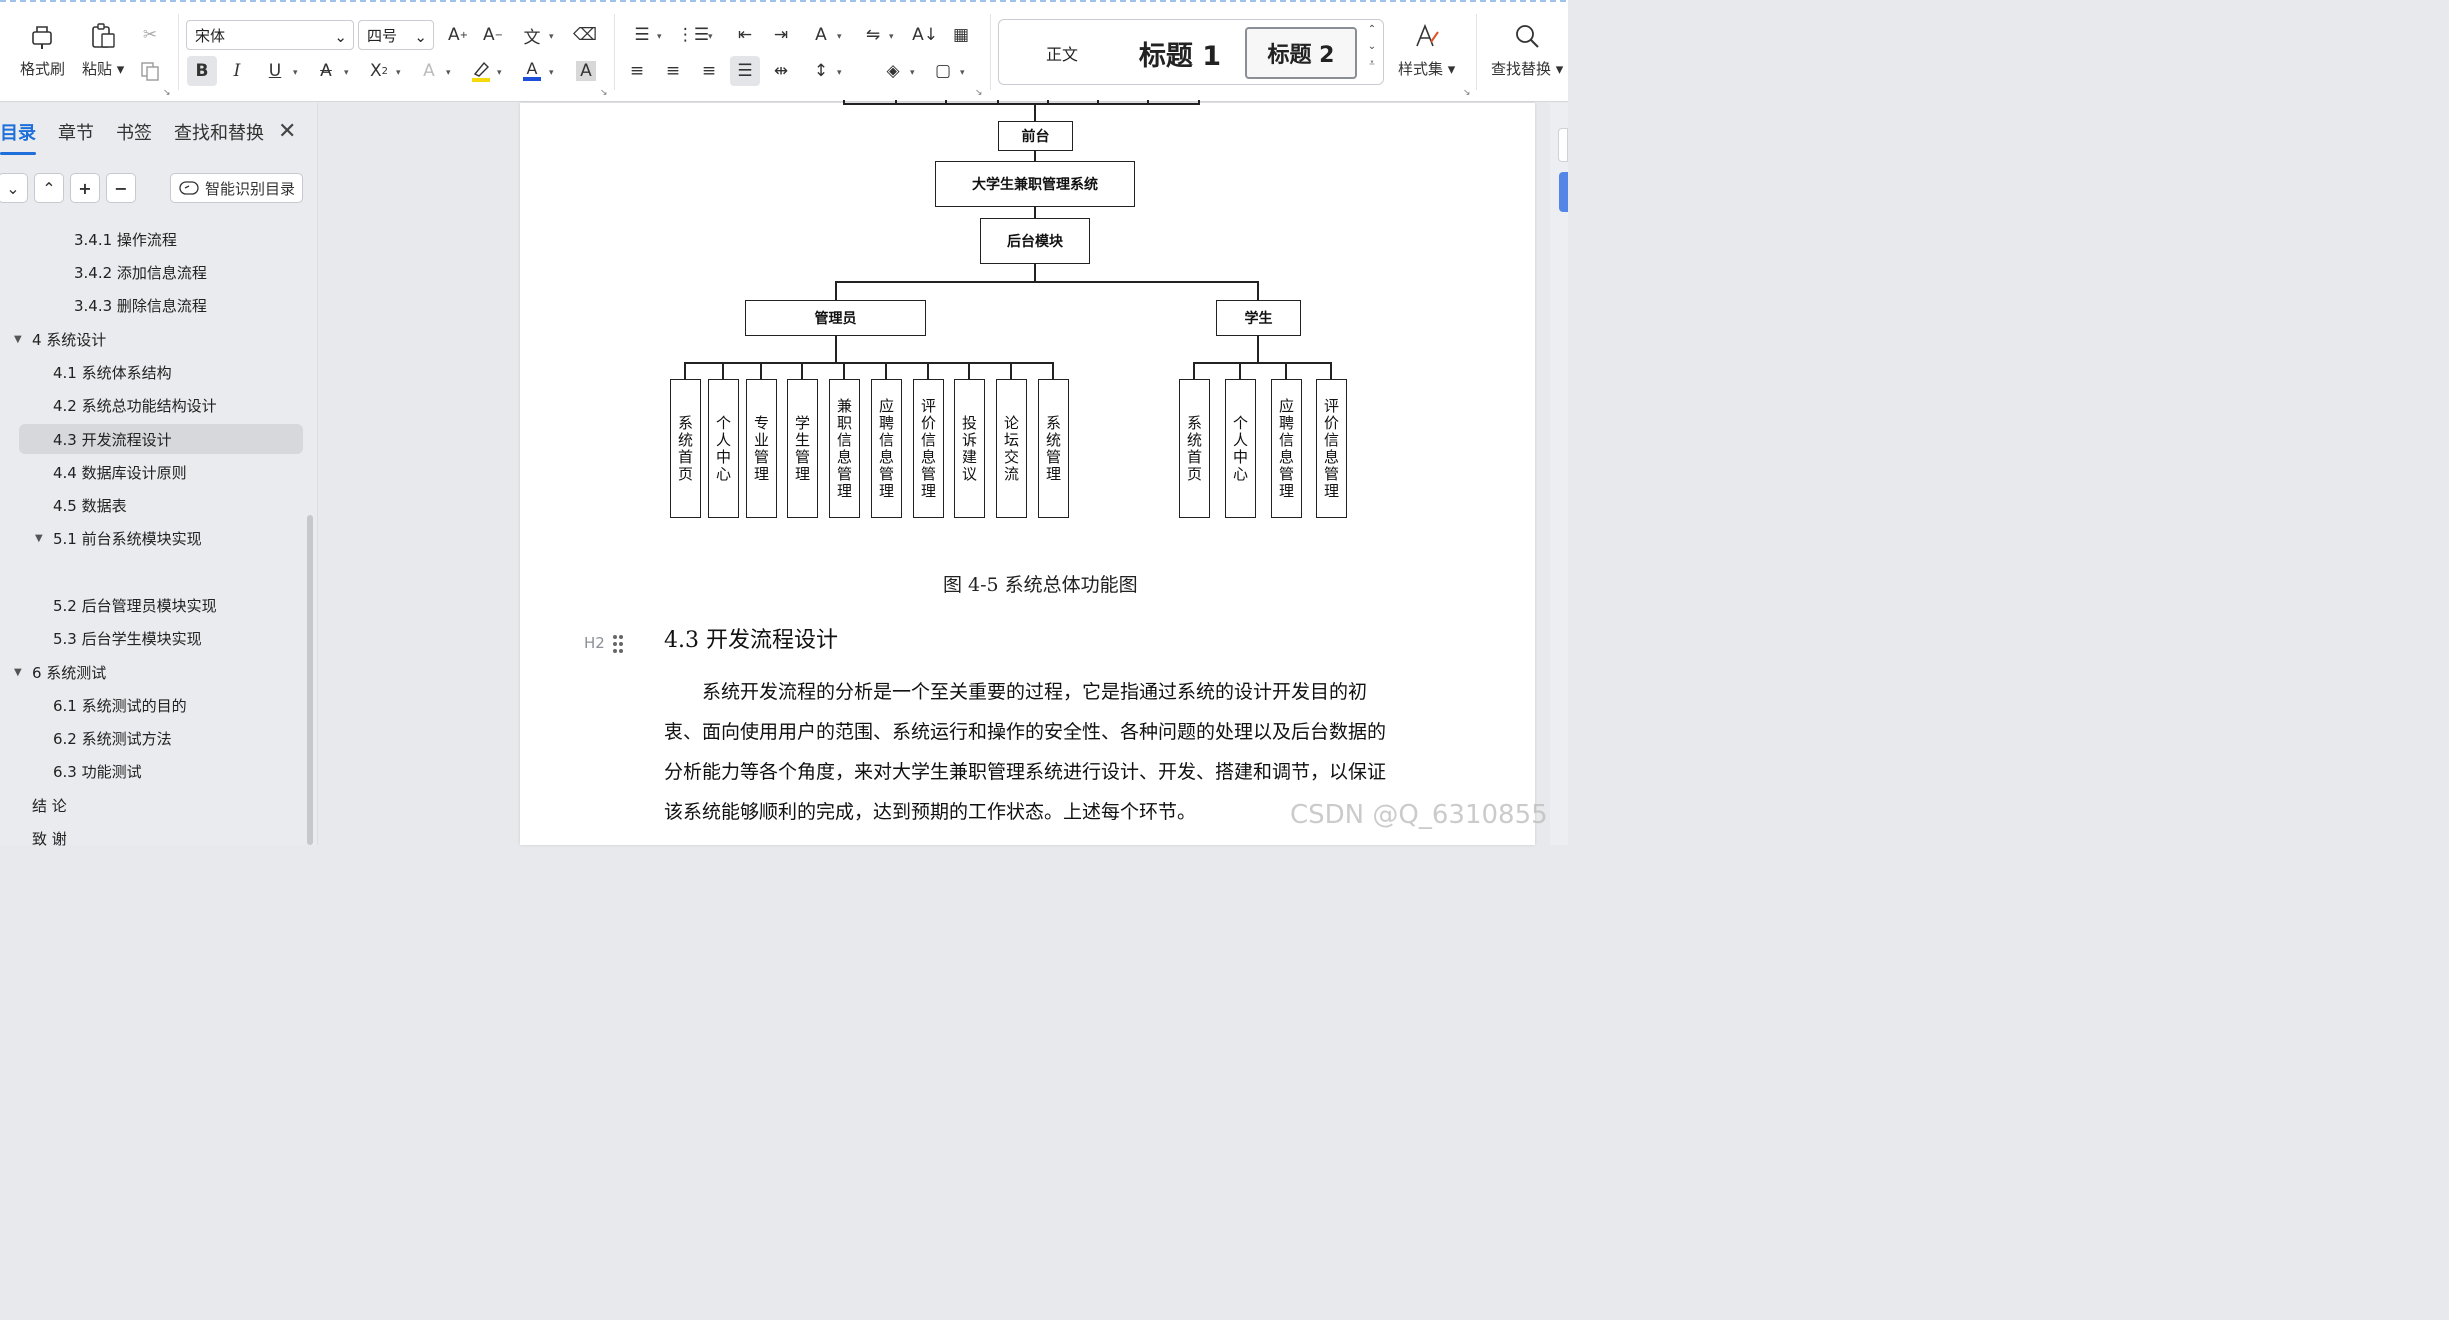 The image size is (2449, 1320). What do you see at coordinates (821, 71) in the screenshot?
I see `line-spacing-icon: ↕` at bounding box center [821, 71].